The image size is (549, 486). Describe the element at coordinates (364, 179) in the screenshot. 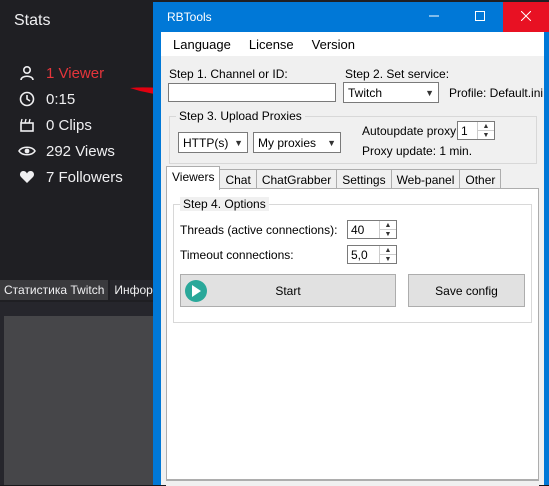

I see `tab-settings: Settings` at that location.